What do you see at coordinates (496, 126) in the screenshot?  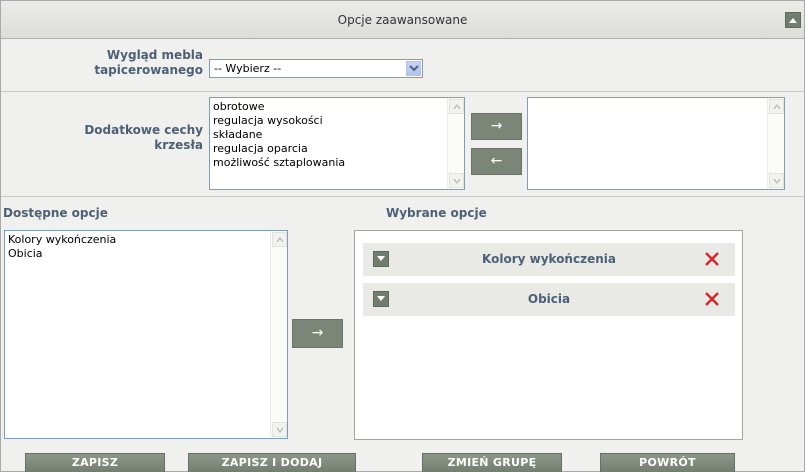 I see `add-feature-button: →` at bounding box center [496, 126].